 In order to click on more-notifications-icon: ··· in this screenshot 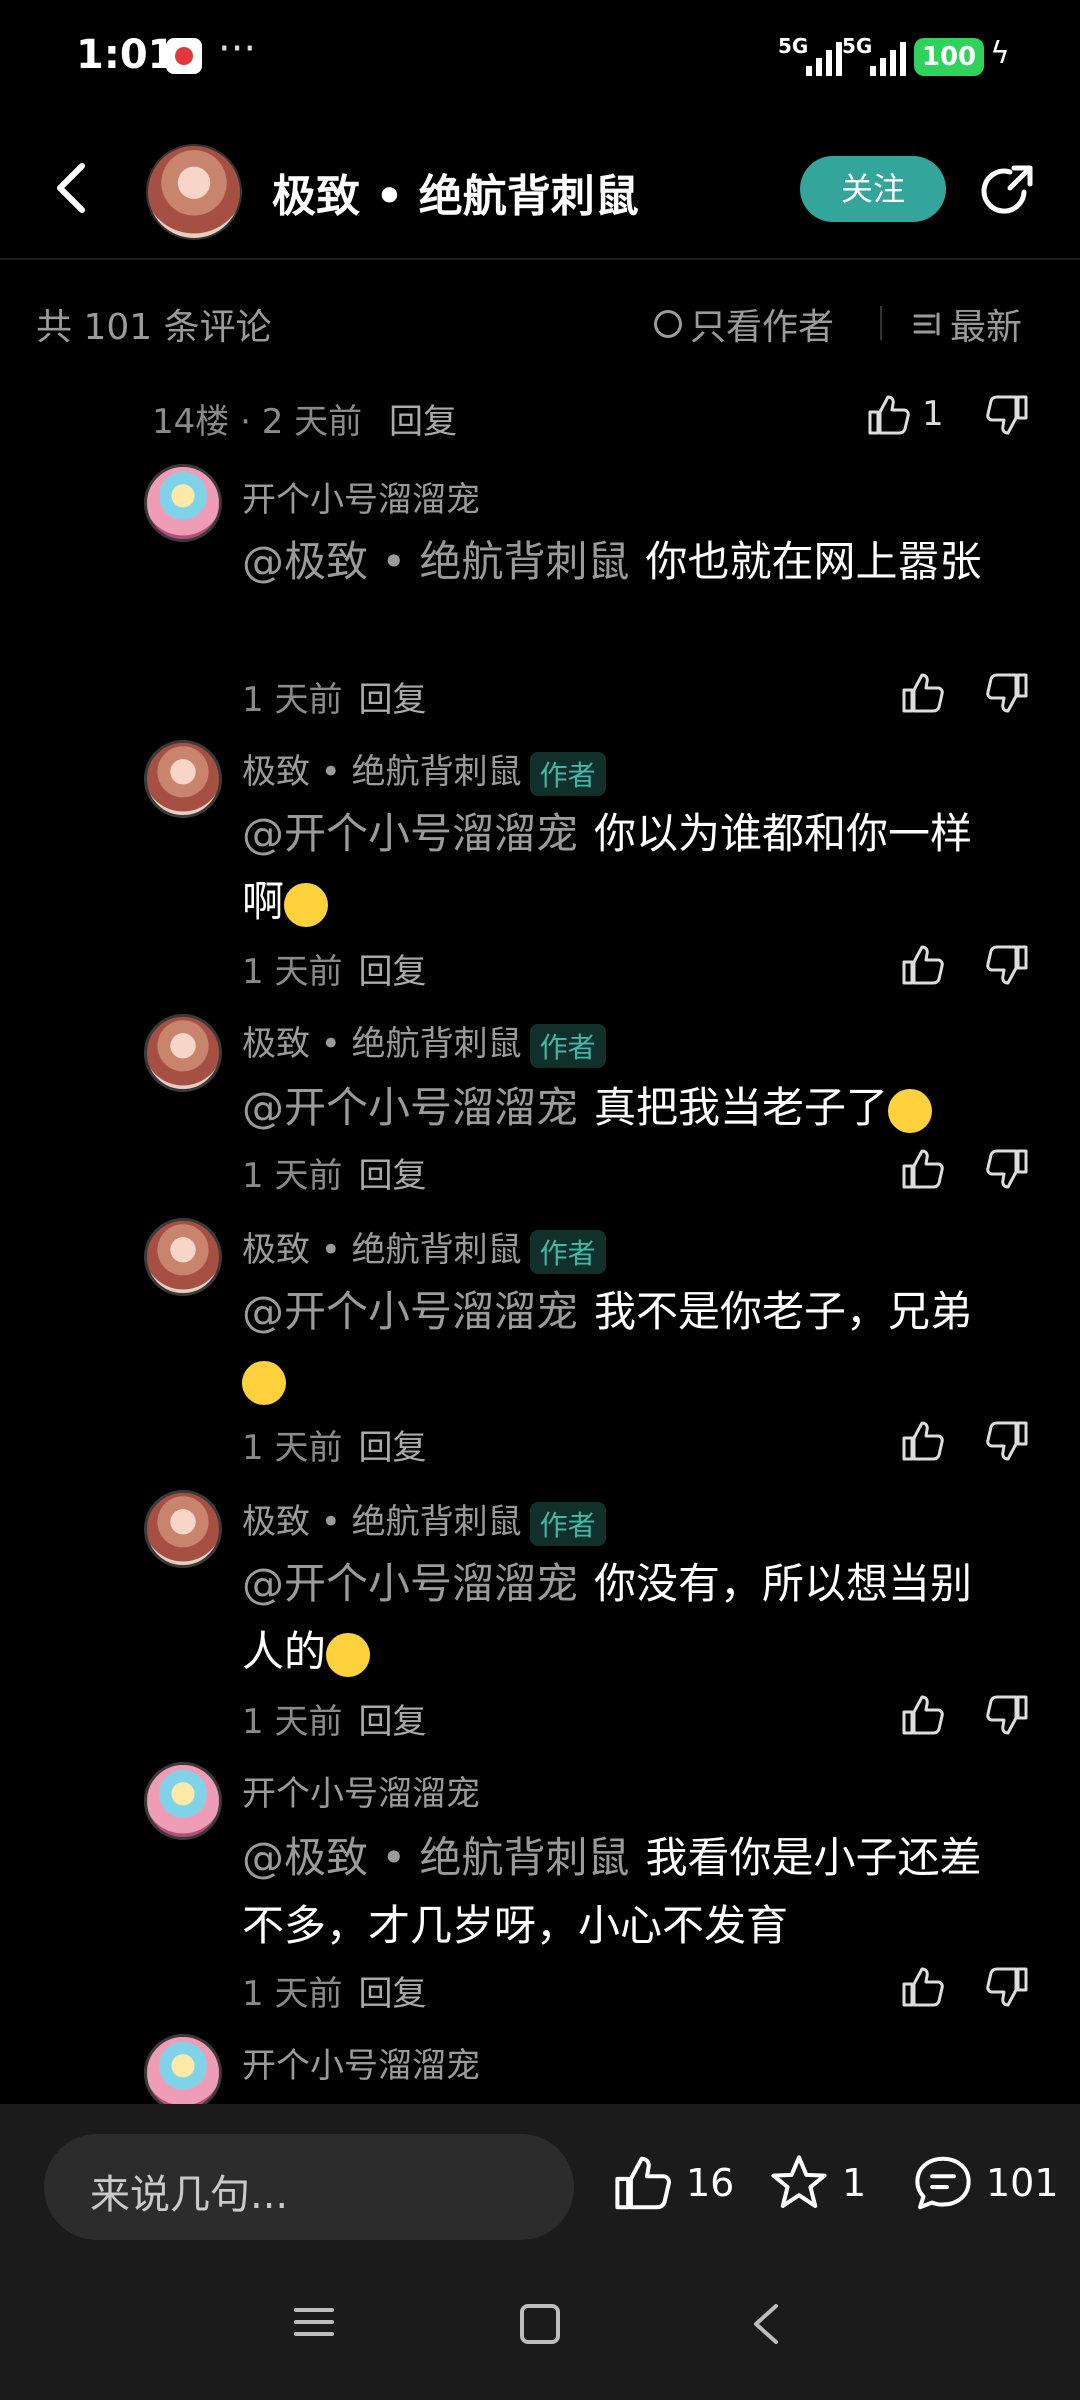, I will do `click(237, 49)`.